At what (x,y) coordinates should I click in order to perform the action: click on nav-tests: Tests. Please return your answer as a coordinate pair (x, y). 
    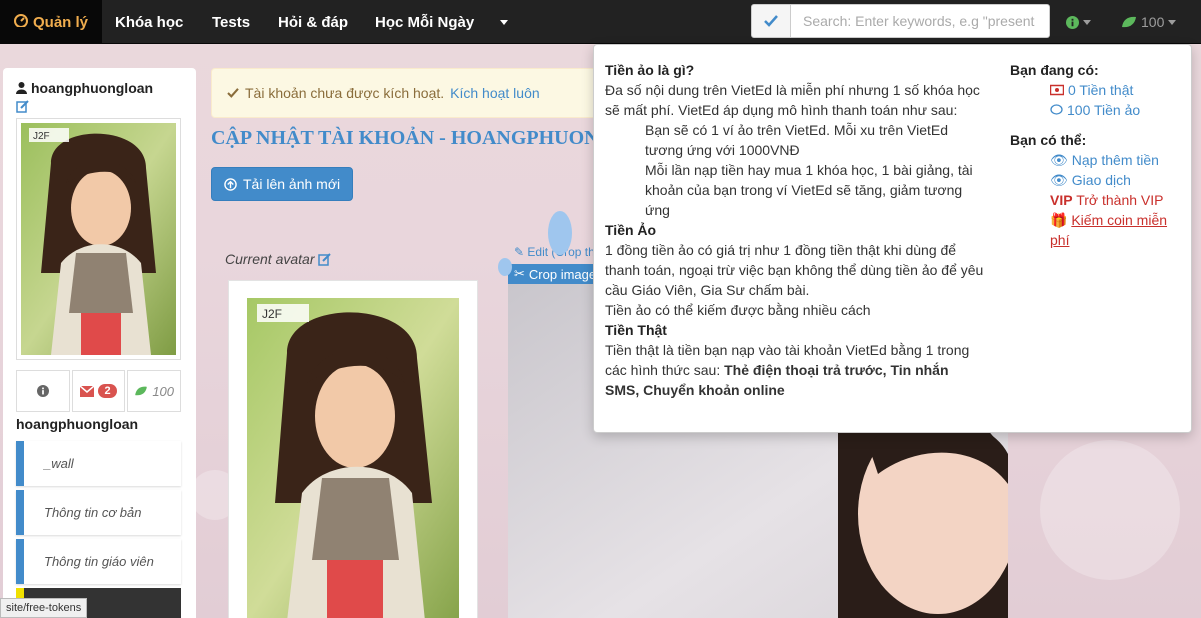
    Looking at the image, I should click on (231, 22).